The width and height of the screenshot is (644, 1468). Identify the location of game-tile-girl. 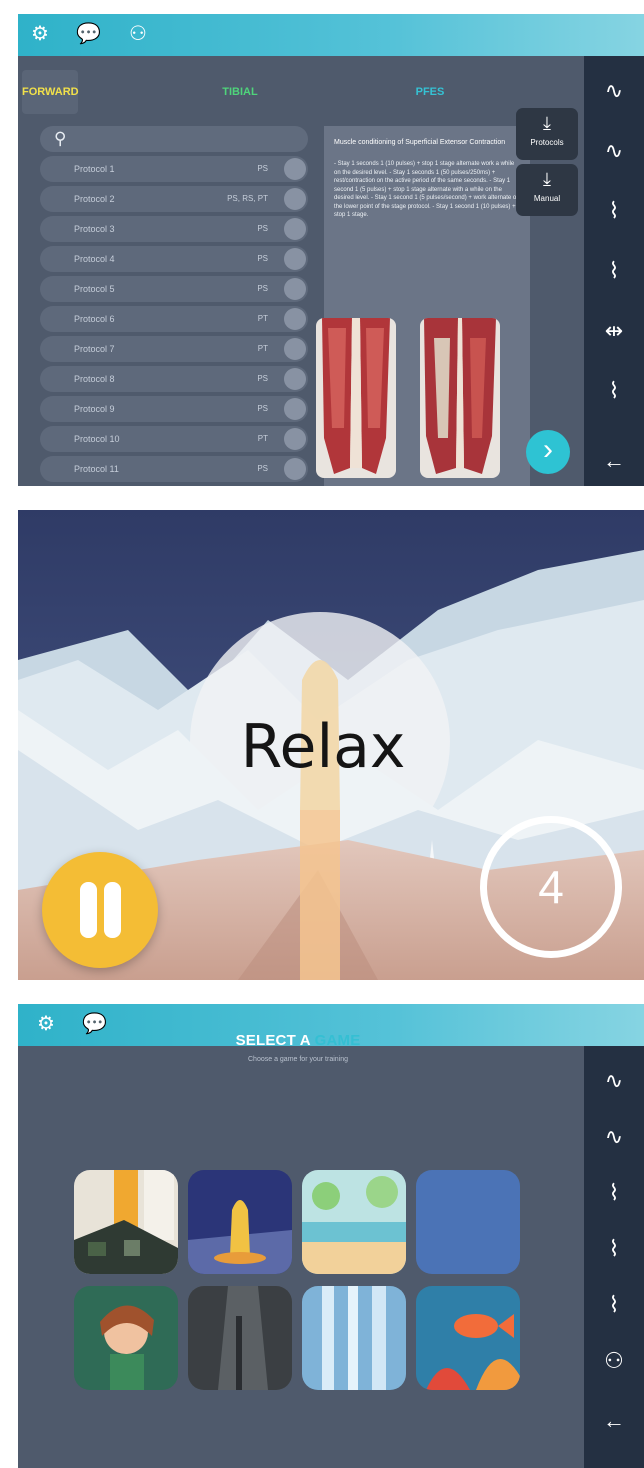
(126, 1338).